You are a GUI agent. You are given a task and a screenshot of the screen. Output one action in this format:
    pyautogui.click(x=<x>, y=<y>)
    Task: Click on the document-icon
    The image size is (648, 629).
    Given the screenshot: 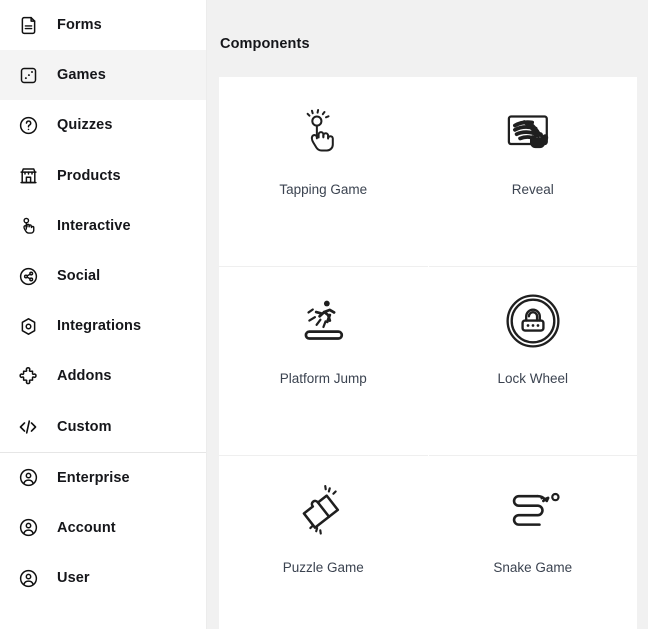 What is the action you would take?
    pyautogui.click(x=28, y=25)
    